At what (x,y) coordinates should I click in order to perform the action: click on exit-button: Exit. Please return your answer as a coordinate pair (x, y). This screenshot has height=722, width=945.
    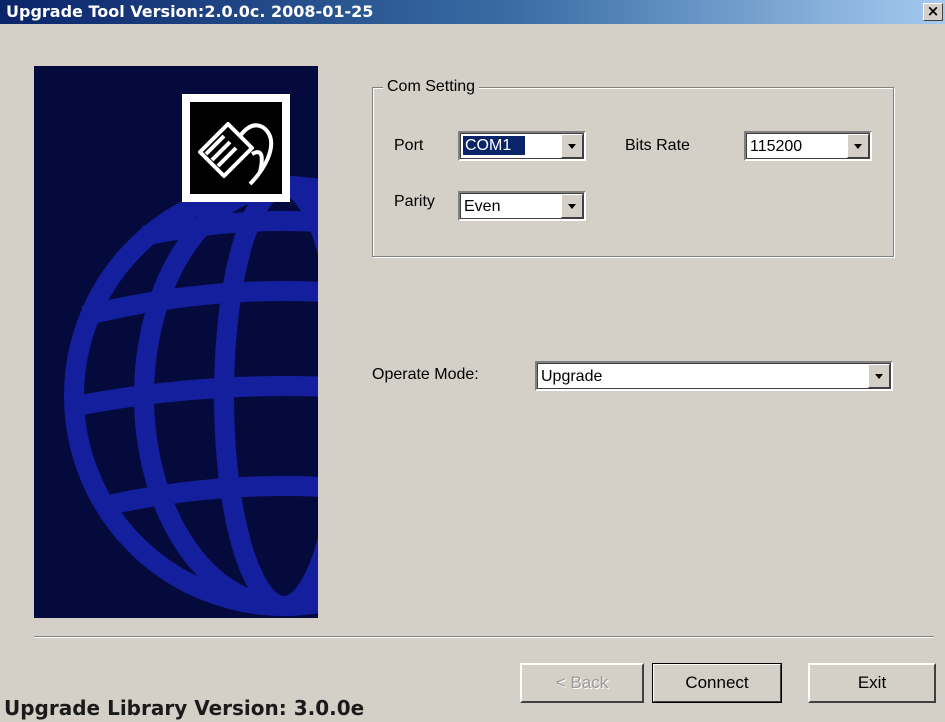
    Looking at the image, I should click on (872, 683).